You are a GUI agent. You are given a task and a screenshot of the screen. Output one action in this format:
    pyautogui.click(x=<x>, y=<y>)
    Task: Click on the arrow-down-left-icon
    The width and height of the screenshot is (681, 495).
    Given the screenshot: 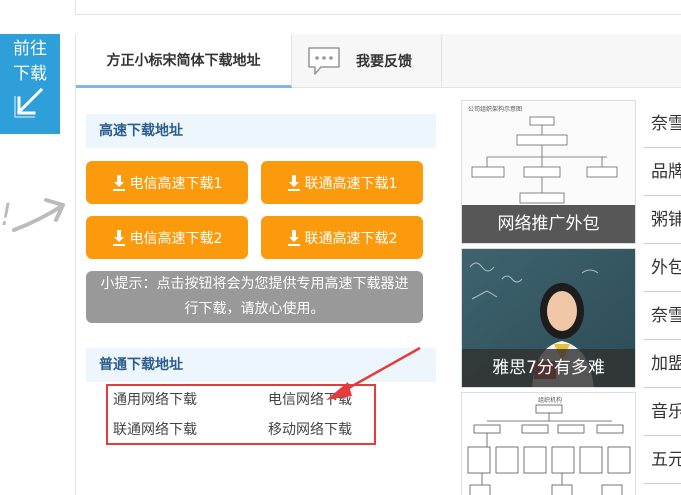 What is the action you would take?
    pyautogui.click(x=29, y=102)
    